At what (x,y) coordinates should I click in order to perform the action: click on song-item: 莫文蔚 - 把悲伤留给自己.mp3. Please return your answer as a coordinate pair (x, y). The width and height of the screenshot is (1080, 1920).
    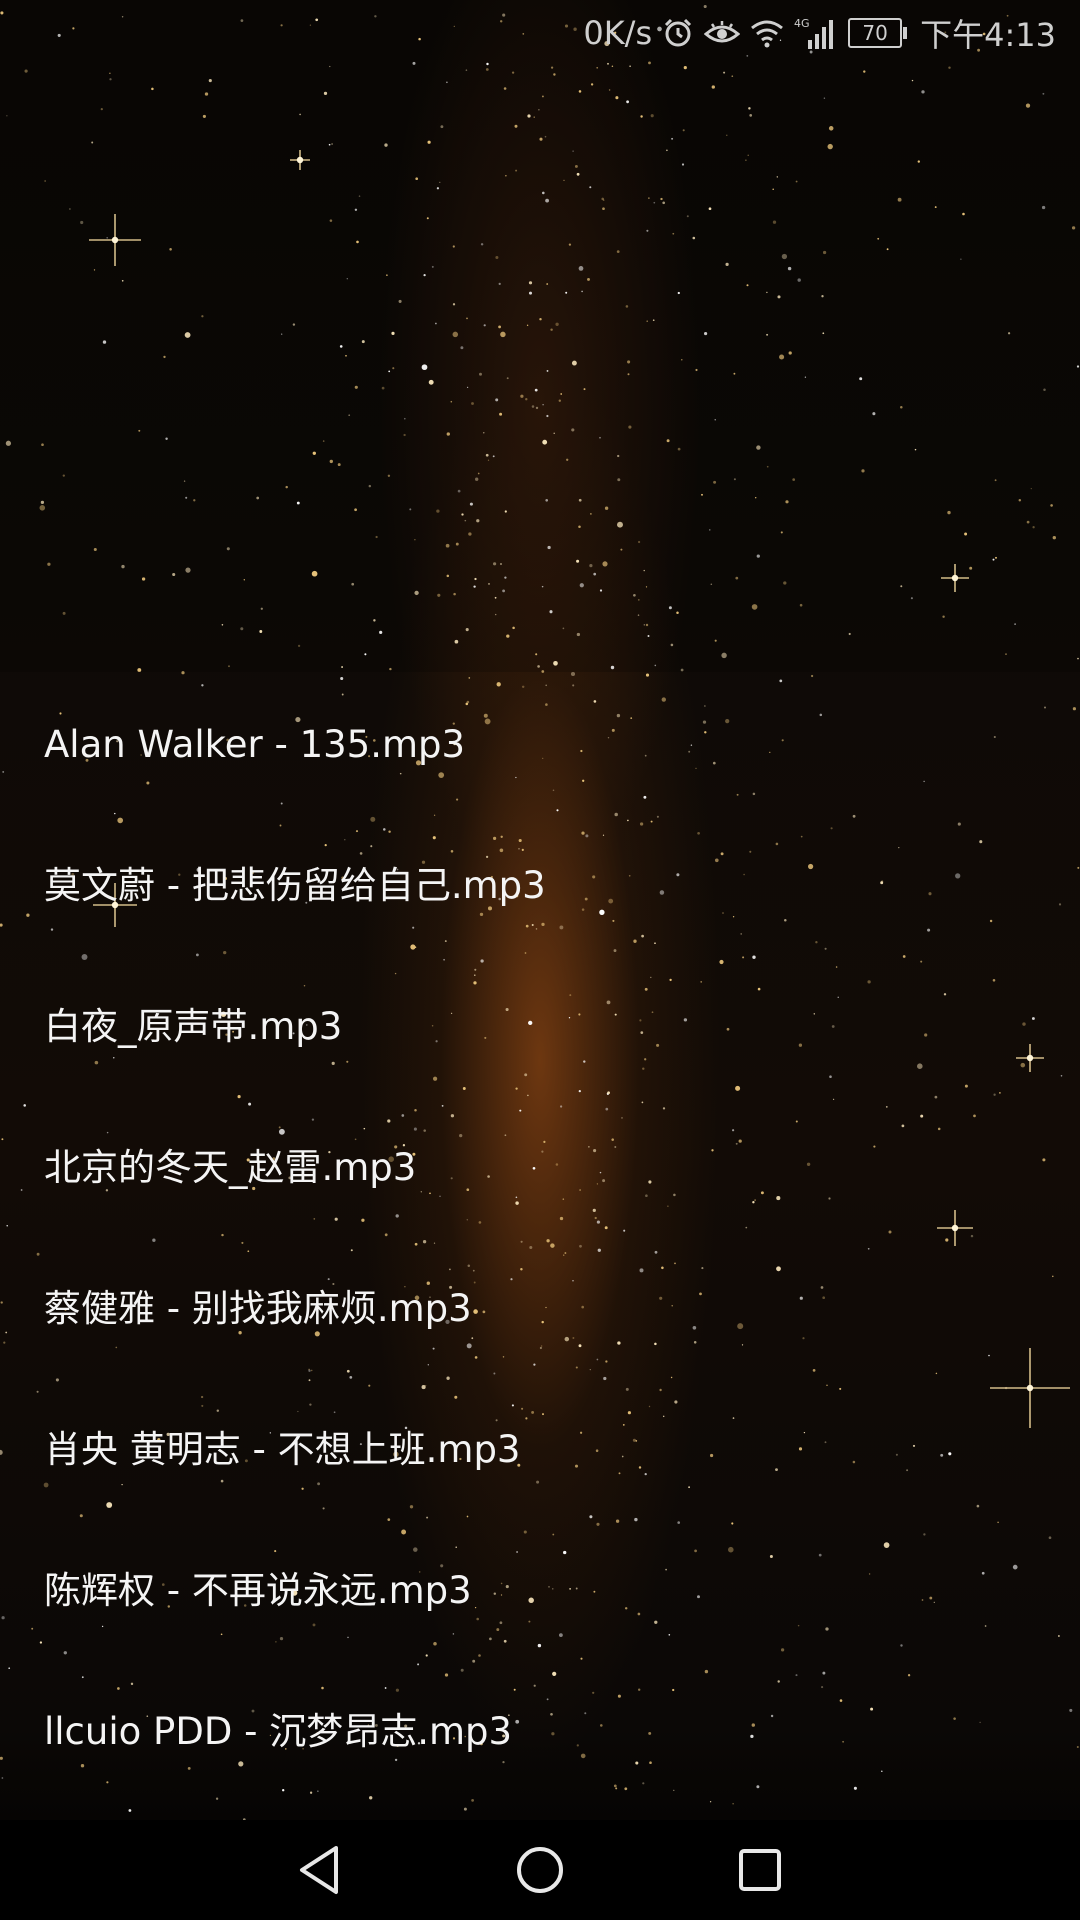
    Looking at the image, I should click on (540, 883).